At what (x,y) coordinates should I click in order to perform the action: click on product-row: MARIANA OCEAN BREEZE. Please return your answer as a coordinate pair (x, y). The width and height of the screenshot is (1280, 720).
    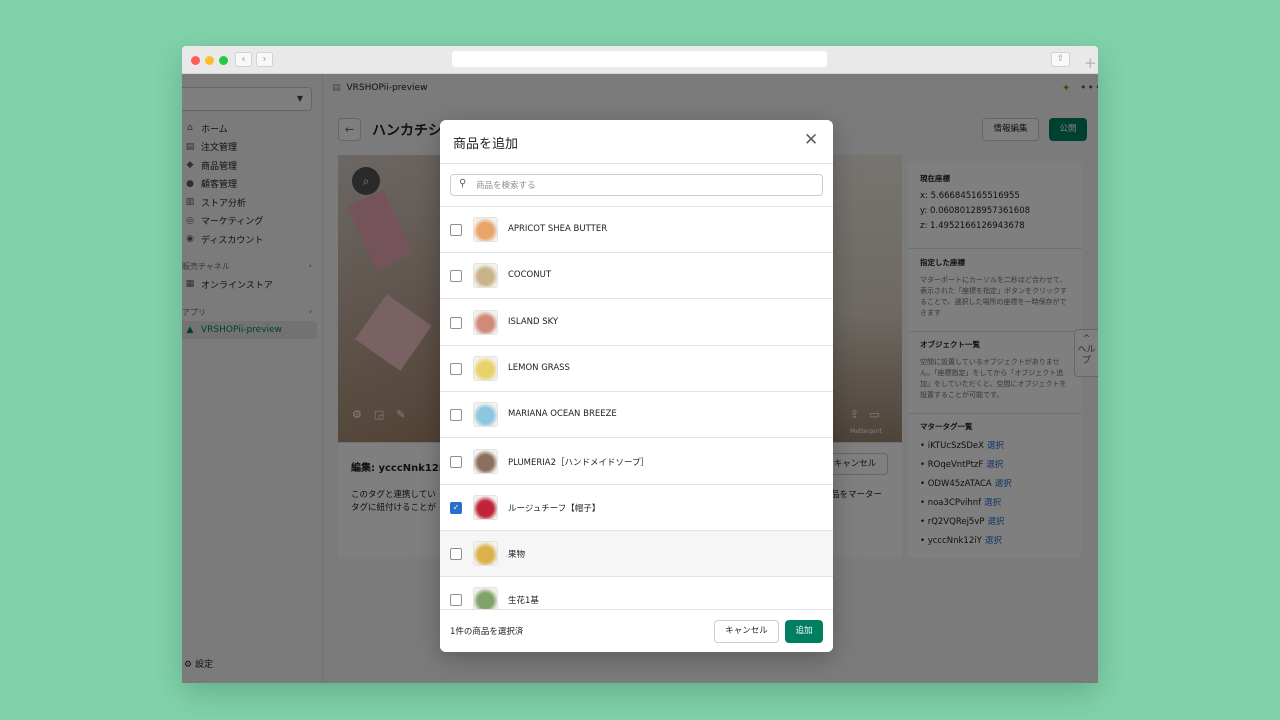
    Looking at the image, I should click on (636, 415).